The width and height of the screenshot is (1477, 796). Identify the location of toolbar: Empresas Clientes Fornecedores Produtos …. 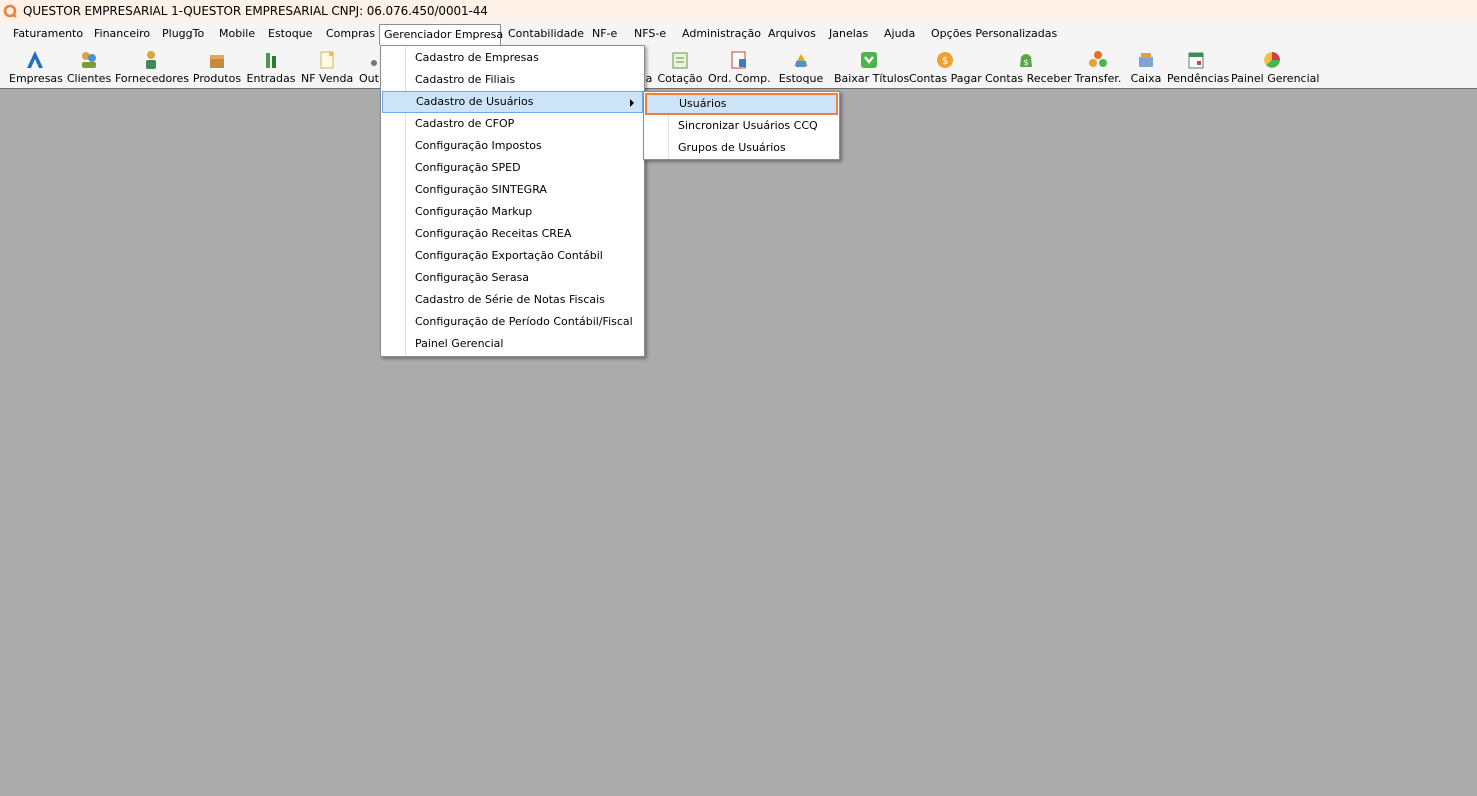
(738, 67).